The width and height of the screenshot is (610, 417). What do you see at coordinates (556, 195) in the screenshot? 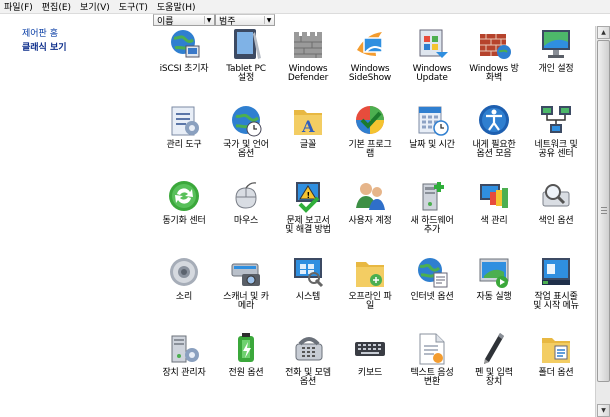
I see `indexing-icon` at bounding box center [556, 195].